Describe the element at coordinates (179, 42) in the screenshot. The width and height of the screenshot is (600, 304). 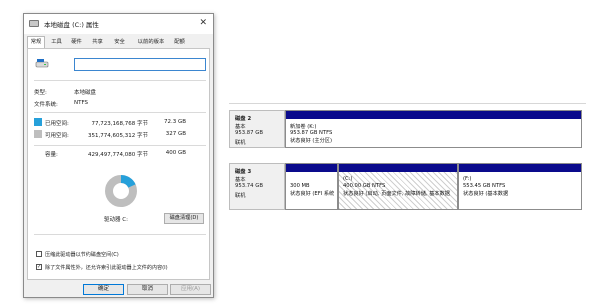
I see `tab-quota: 配额` at that location.